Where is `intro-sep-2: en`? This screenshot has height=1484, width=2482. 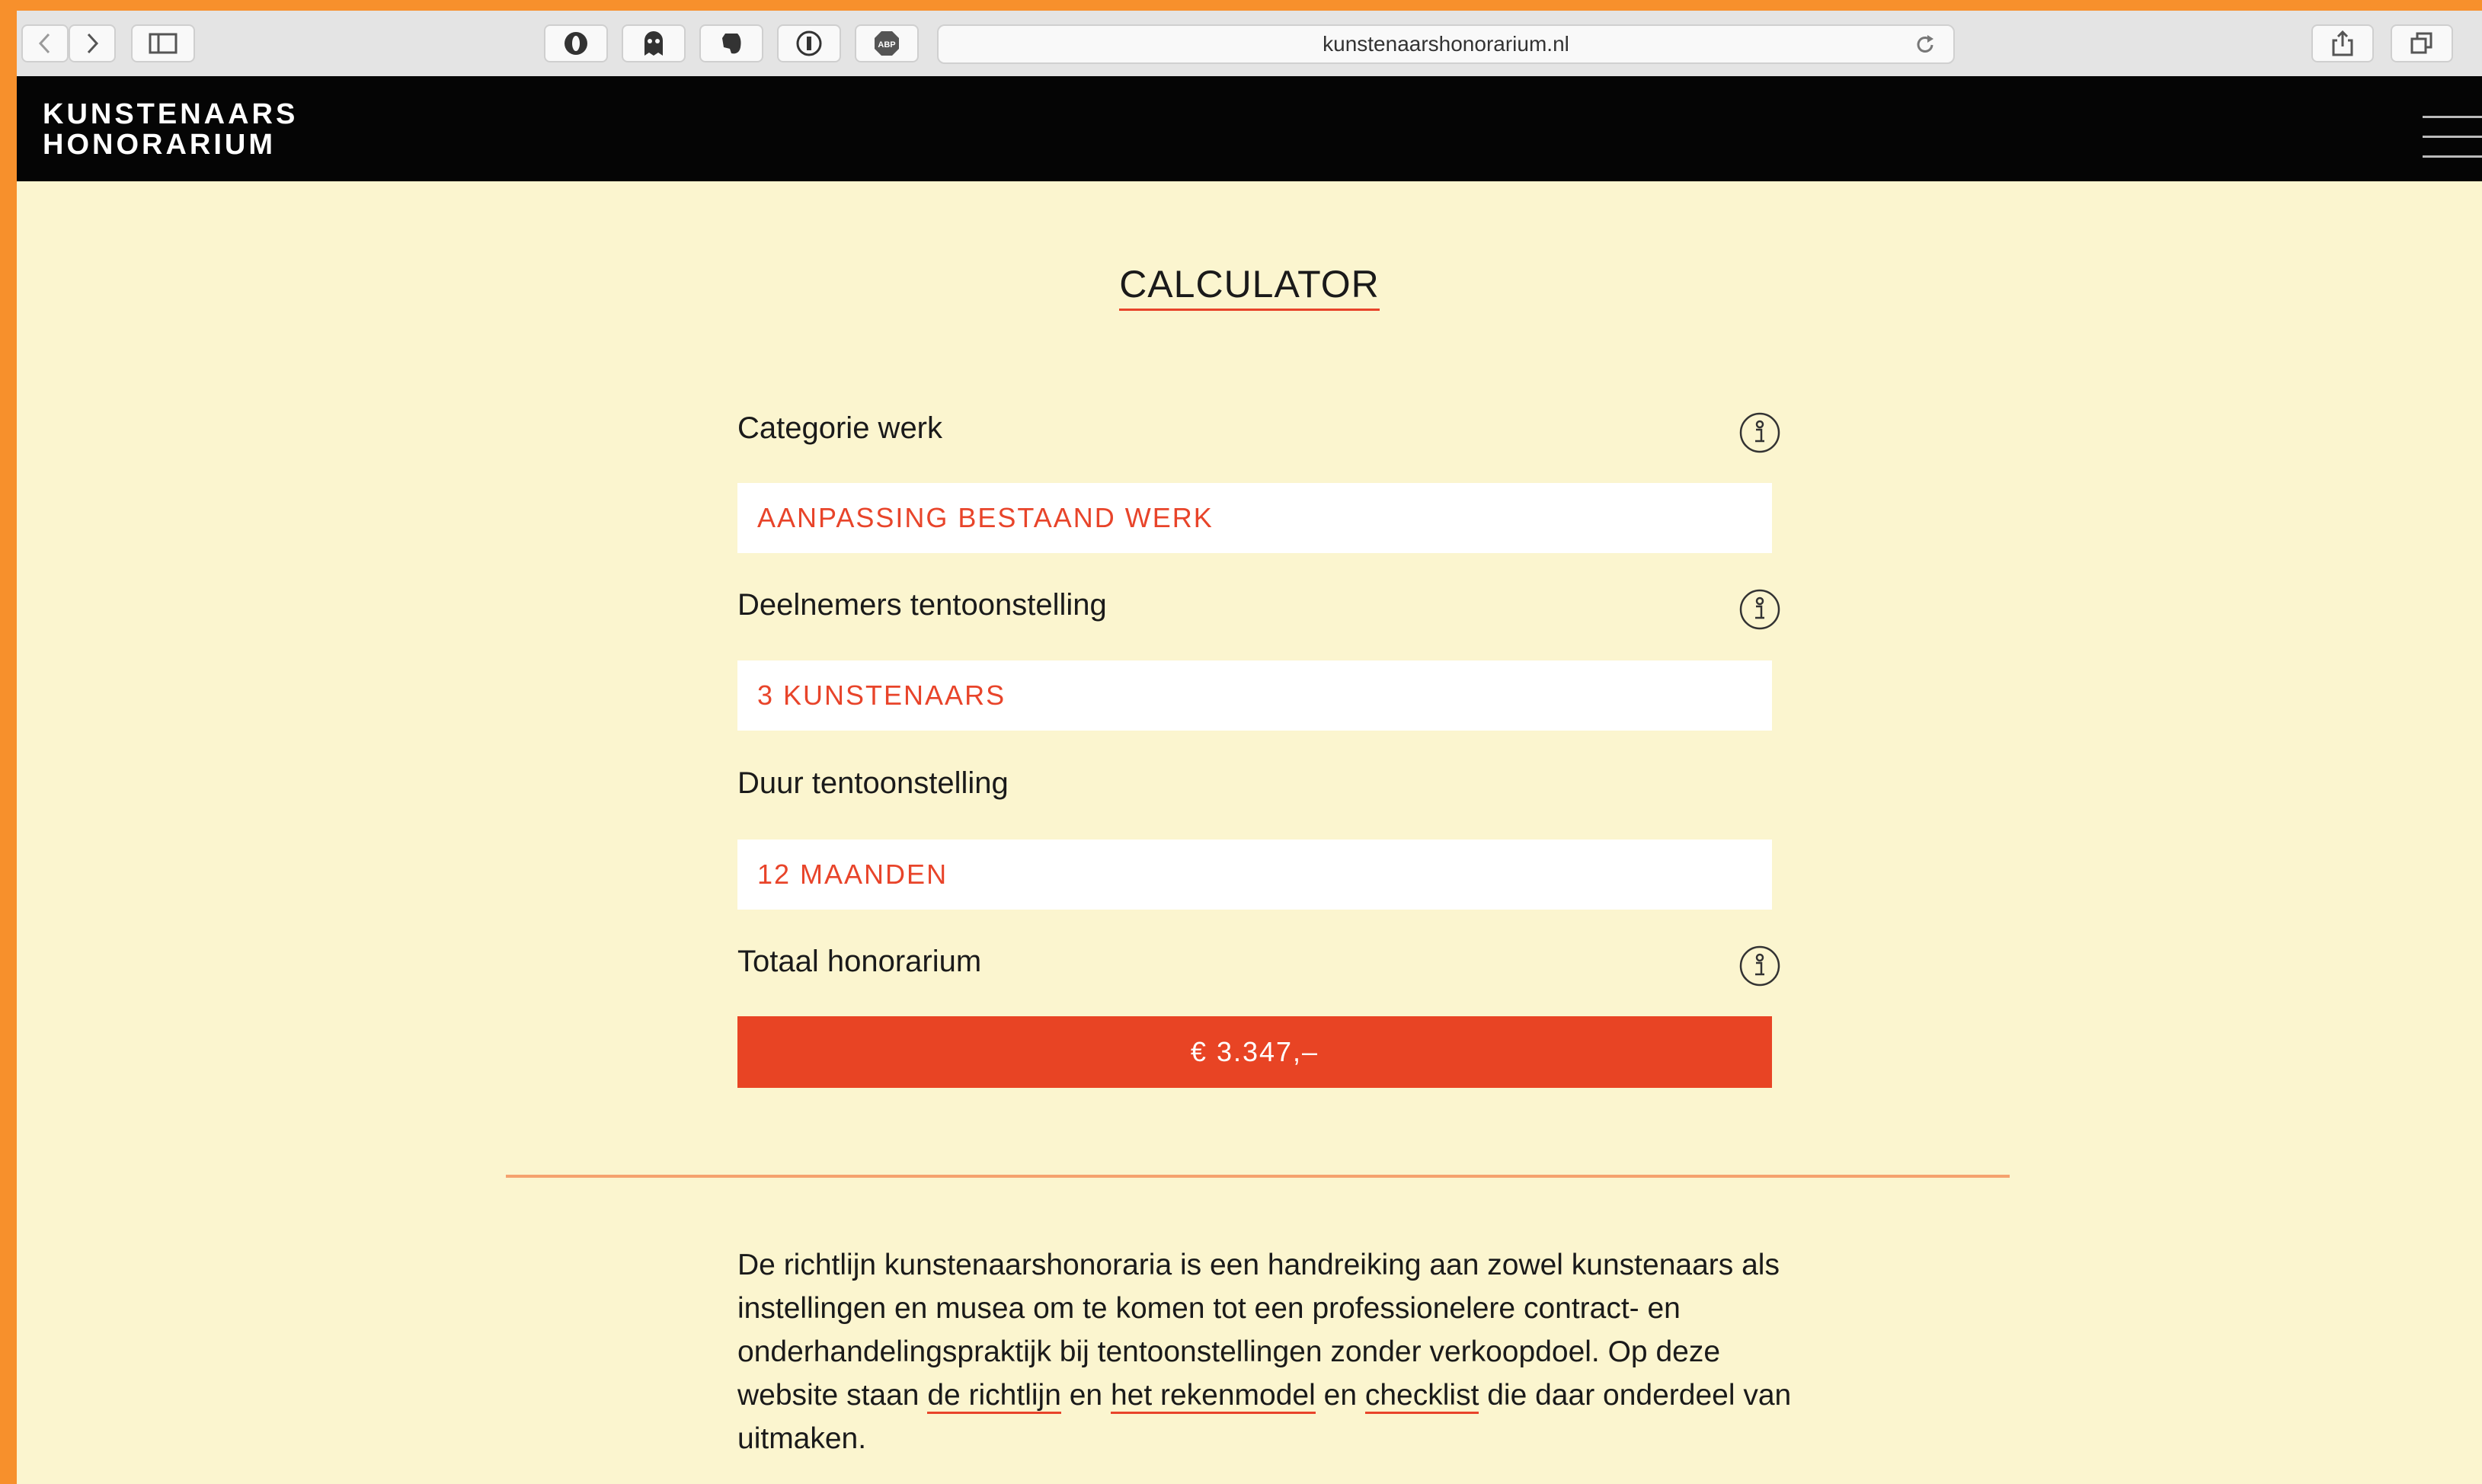 intro-sep-2: en is located at coordinates (1340, 1395).